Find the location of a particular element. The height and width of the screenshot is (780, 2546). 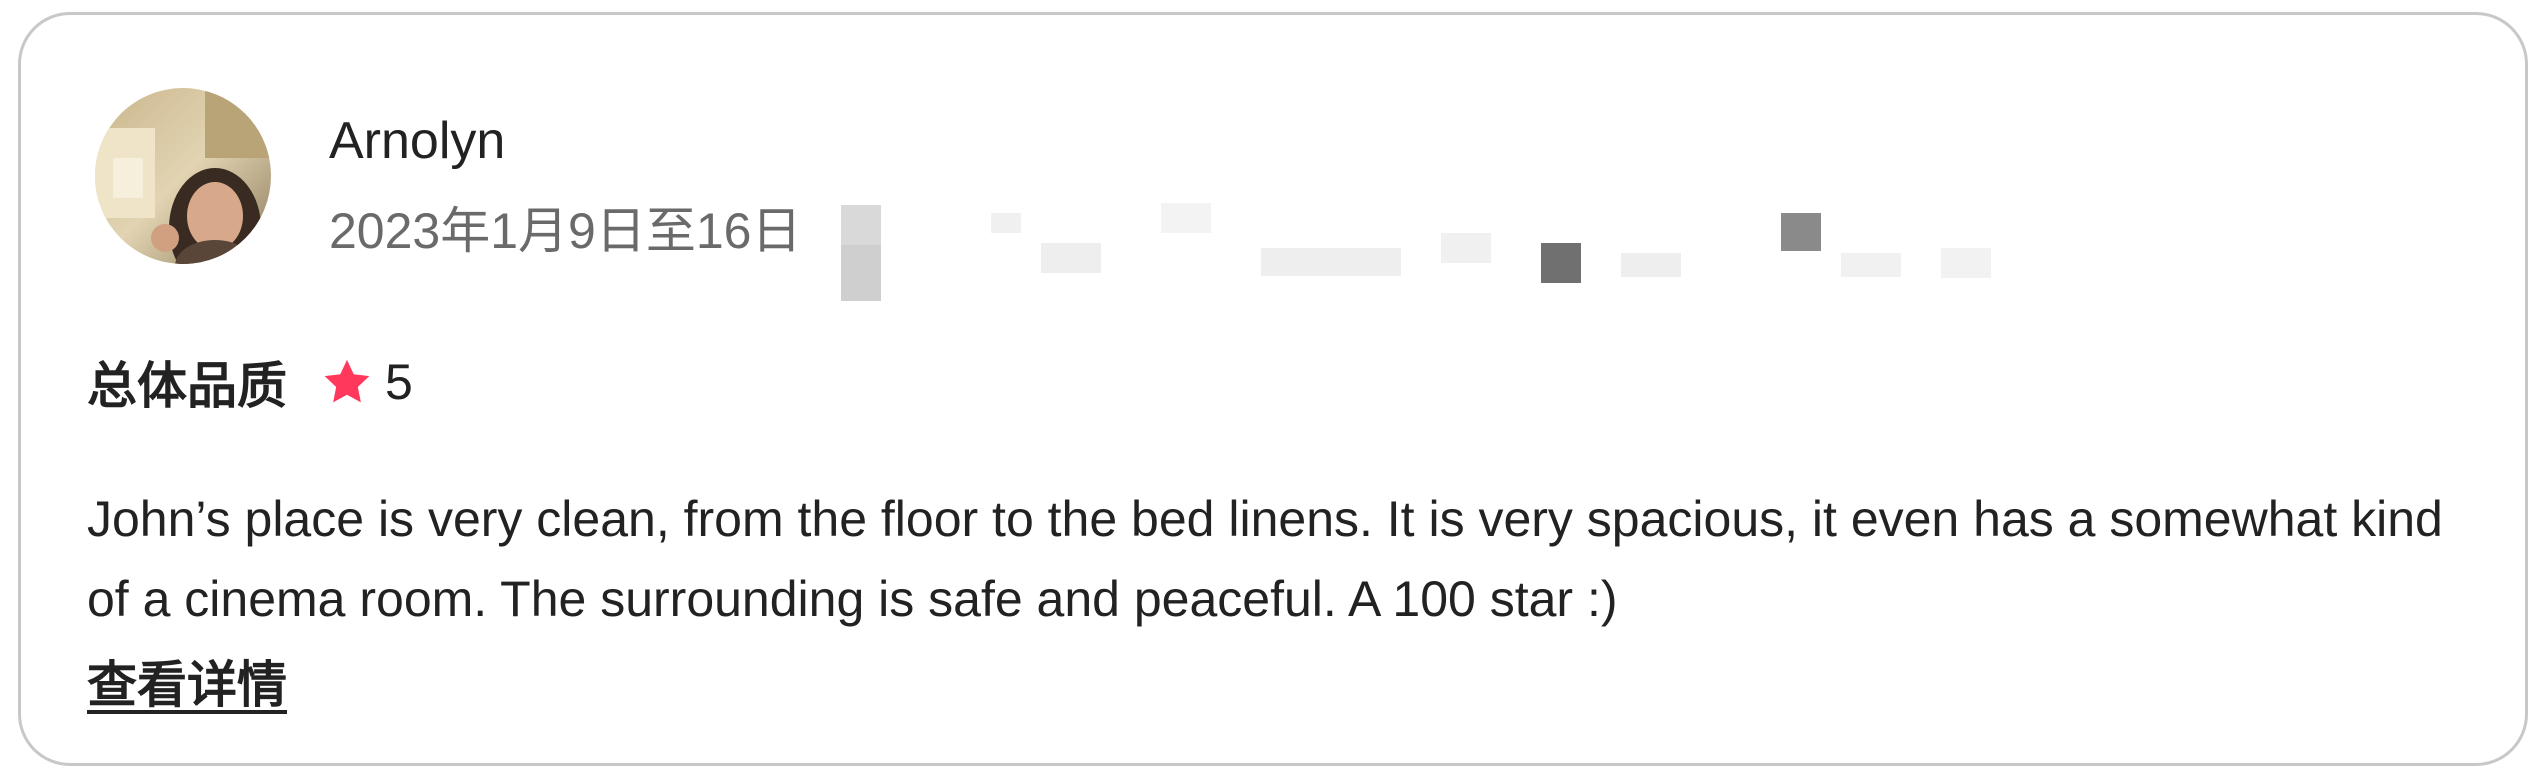

star-icon is located at coordinates (347, 382).